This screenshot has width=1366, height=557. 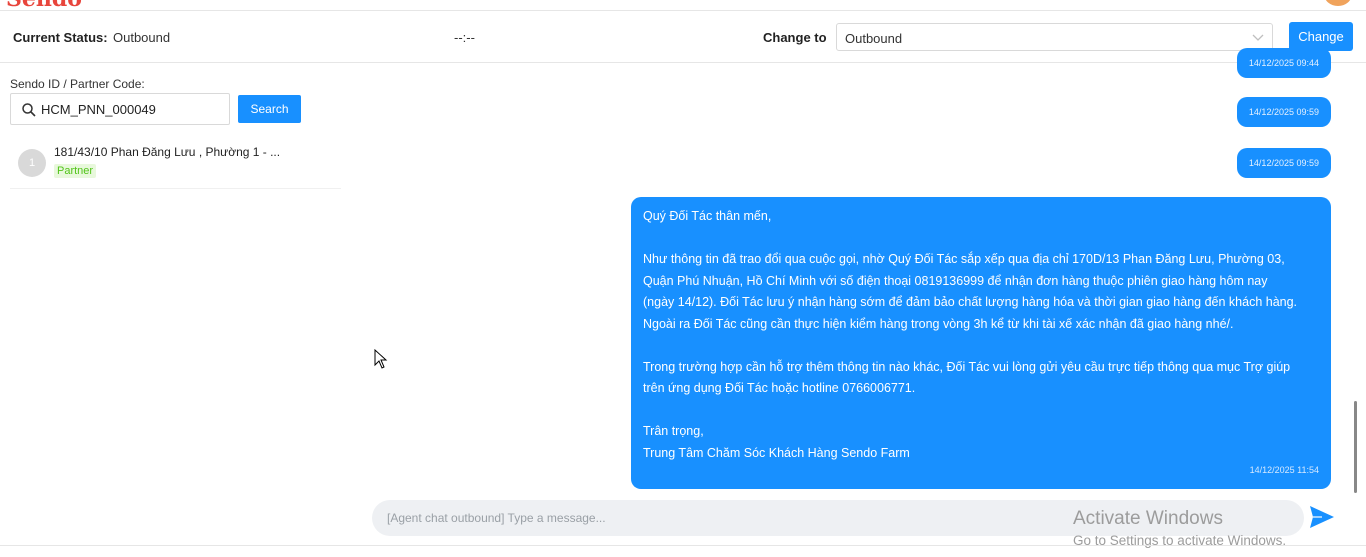 What do you see at coordinates (77, 84) in the screenshot?
I see `search-label: Sendo ID / Partner Code:` at bounding box center [77, 84].